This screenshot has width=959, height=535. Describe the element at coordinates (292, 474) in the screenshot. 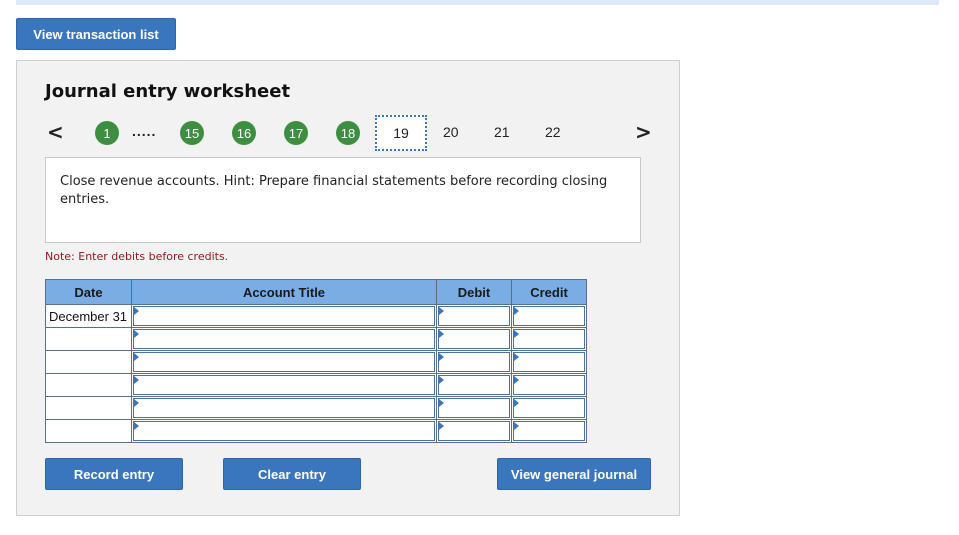

I see `clear-entry-button: Clear entry` at that location.